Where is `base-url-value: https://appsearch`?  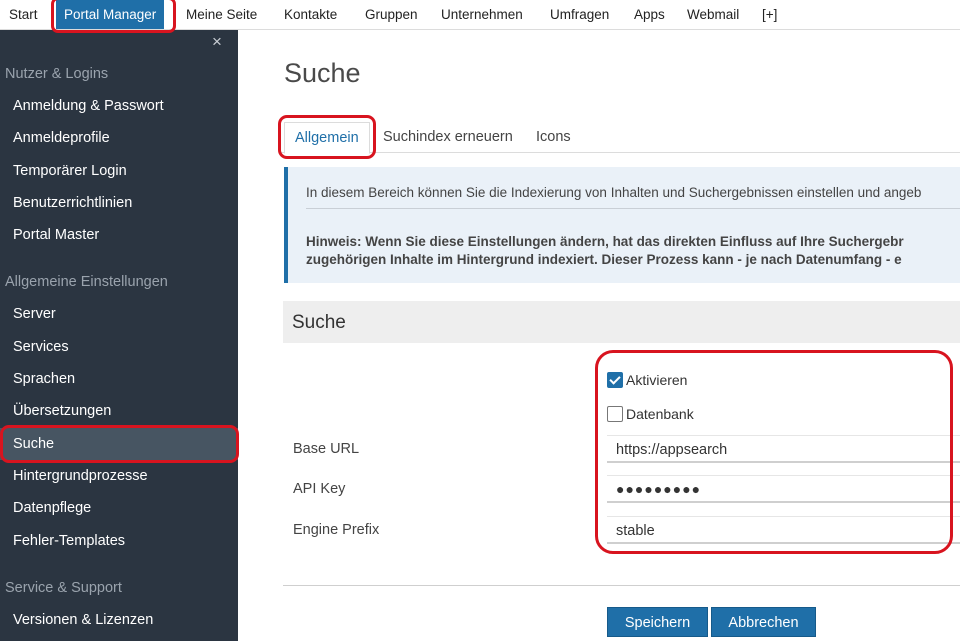
base-url-value: https://appsearch is located at coordinates (672, 450).